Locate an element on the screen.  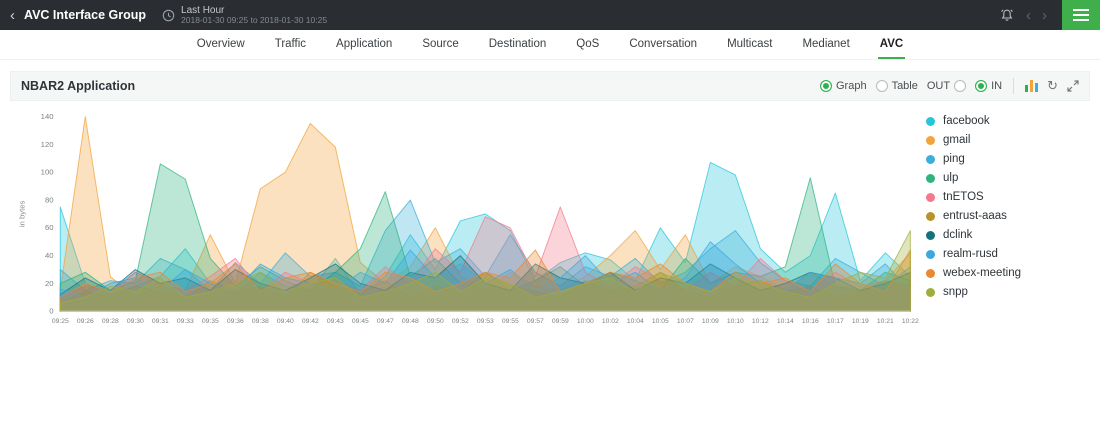
svg-text: 140 is located at coordinates (47, 116).